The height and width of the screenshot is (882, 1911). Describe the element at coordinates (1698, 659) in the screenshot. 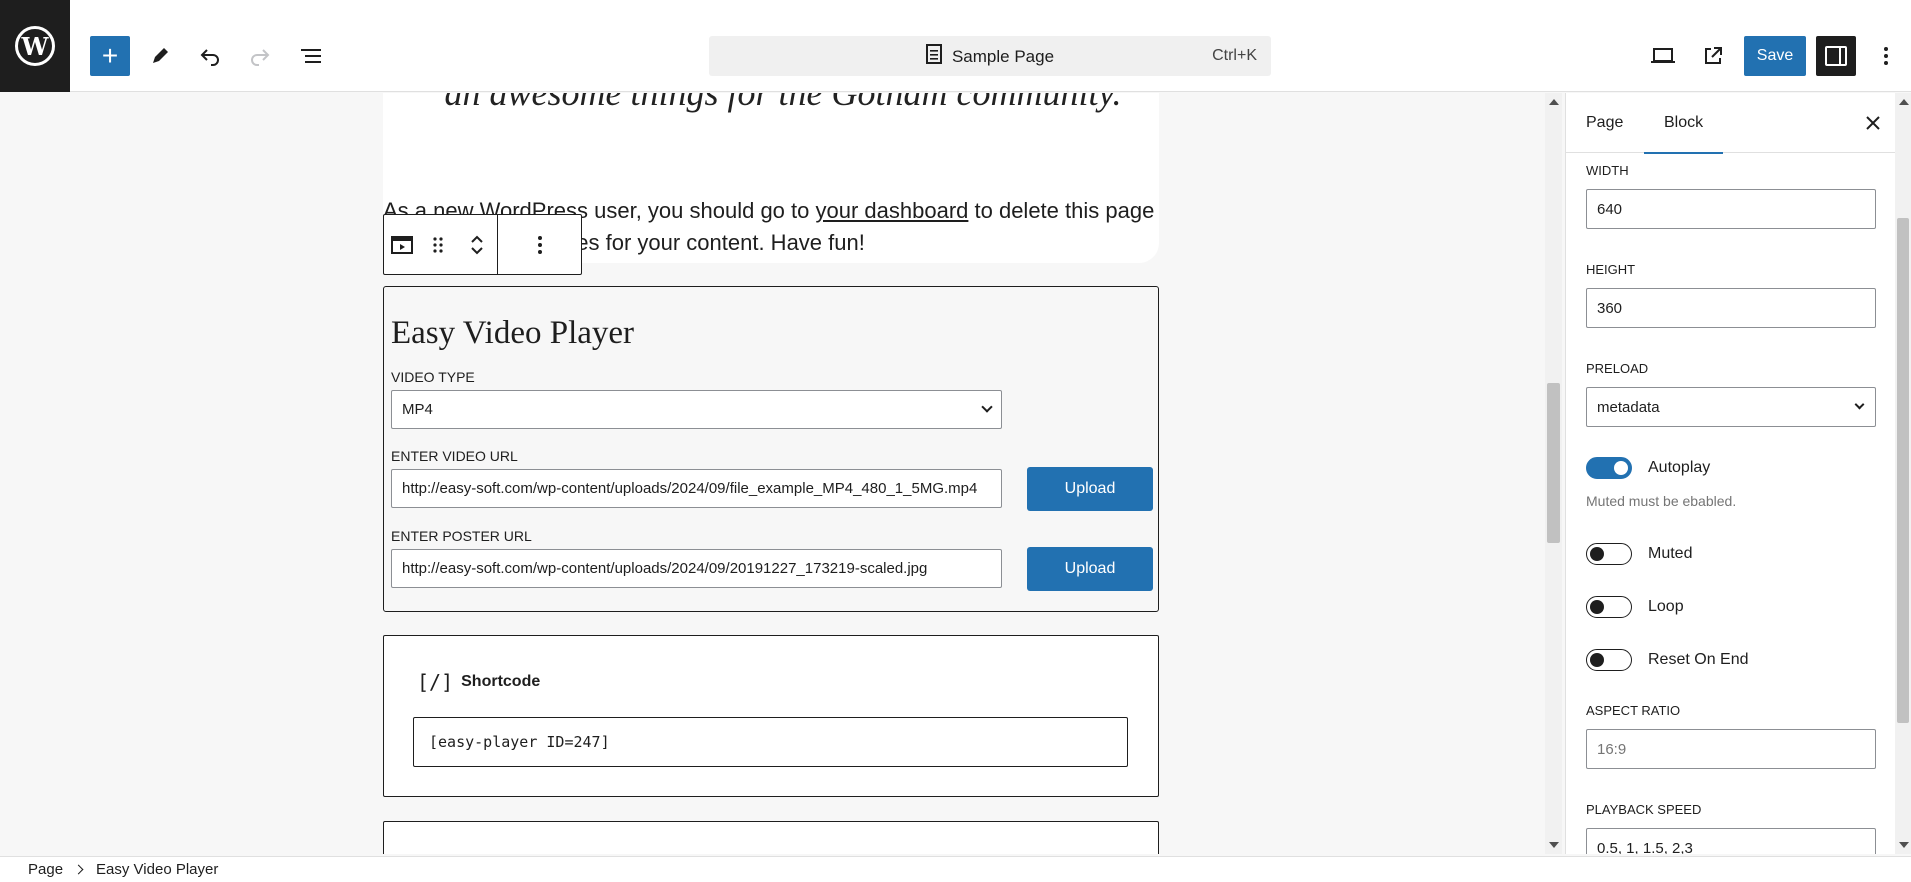

I see `reset-on-end-label: Reset On End` at that location.